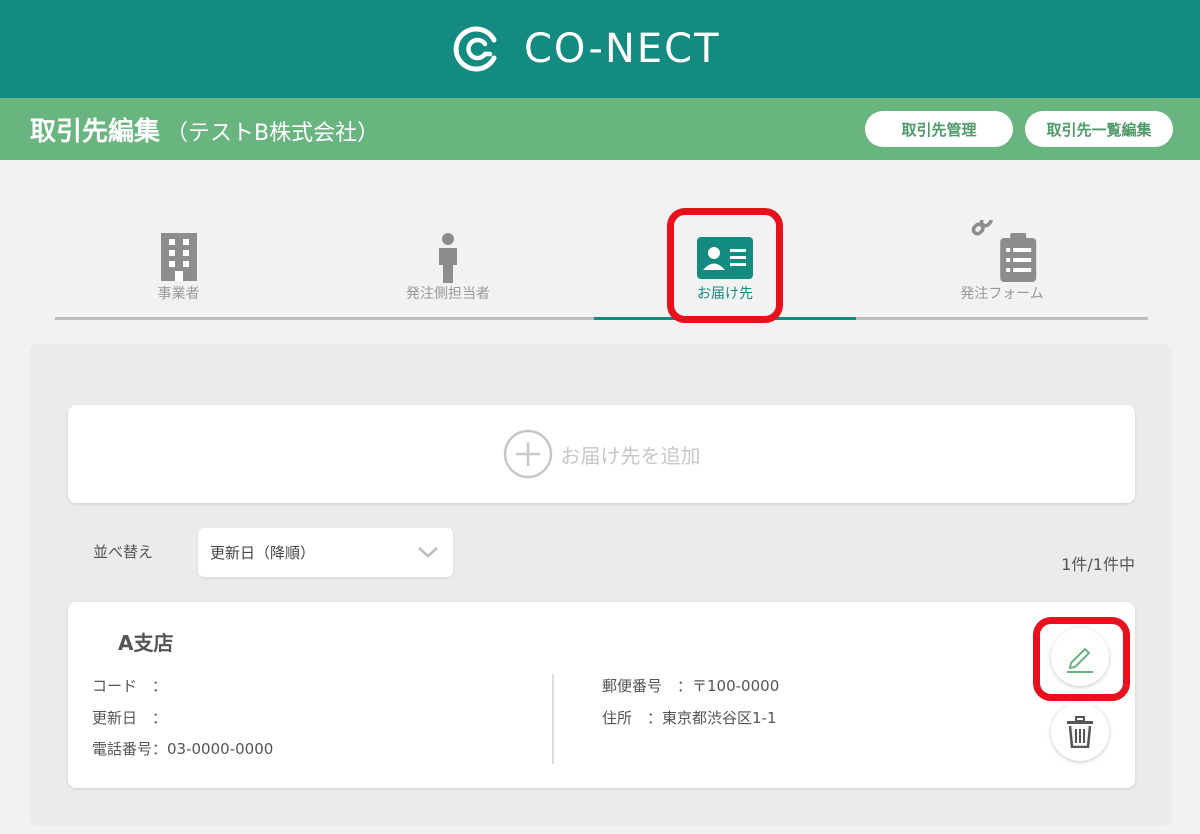 The image size is (1200, 834). I want to click on contact-card-icon, so click(725, 258).